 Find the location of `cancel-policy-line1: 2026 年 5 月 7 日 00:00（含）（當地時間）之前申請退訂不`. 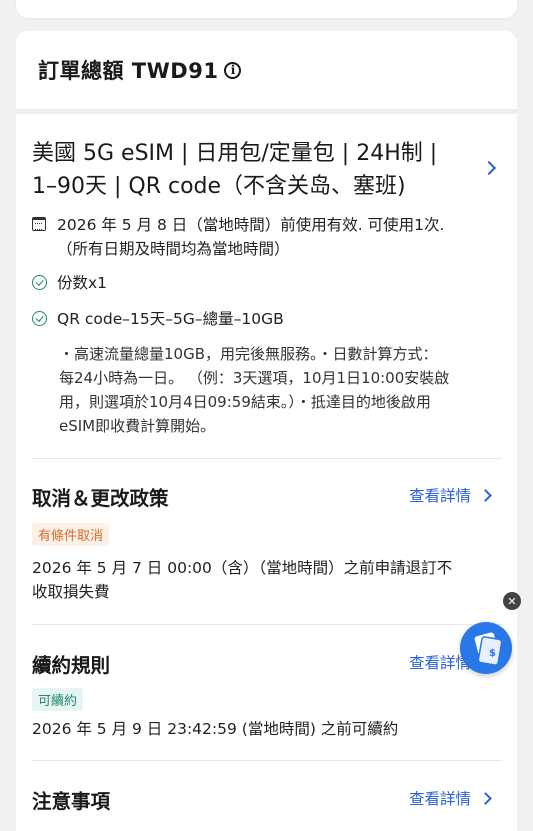

cancel-policy-line1: 2026 年 5 月 7 日 00:00（含）（當地時間）之前申請退訂不 is located at coordinates (242, 568).